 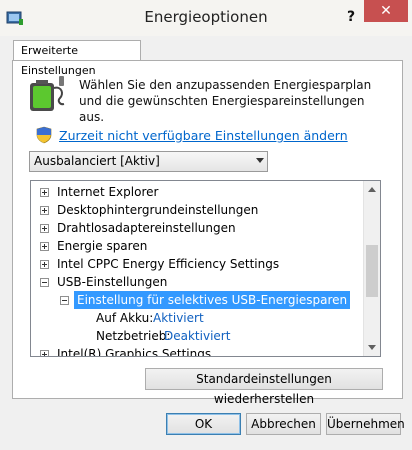 What do you see at coordinates (168, 264) in the screenshot?
I see `tree-item-label: Intel CPPC Energy Efficiency Settings` at bounding box center [168, 264].